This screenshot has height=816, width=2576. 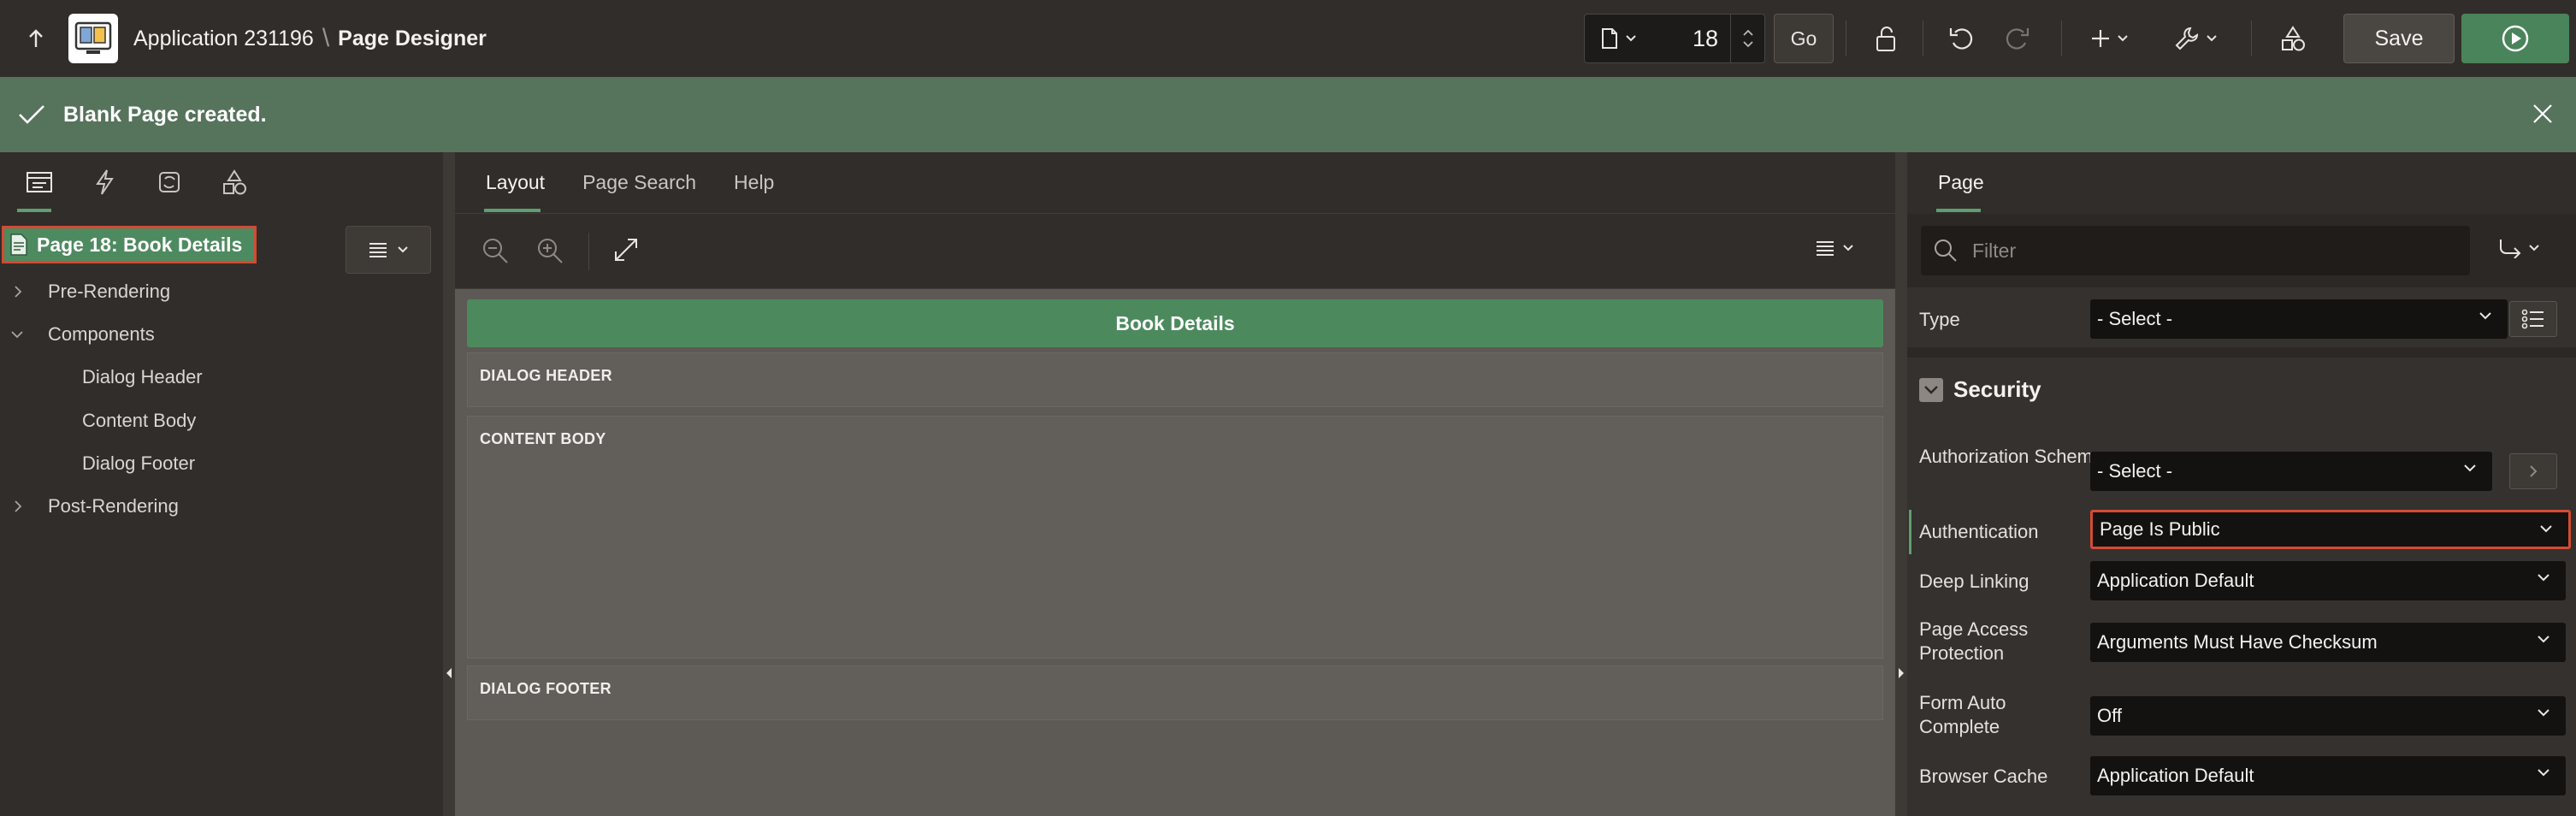 I want to click on chevron-right-icon, so click(x=18, y=292).